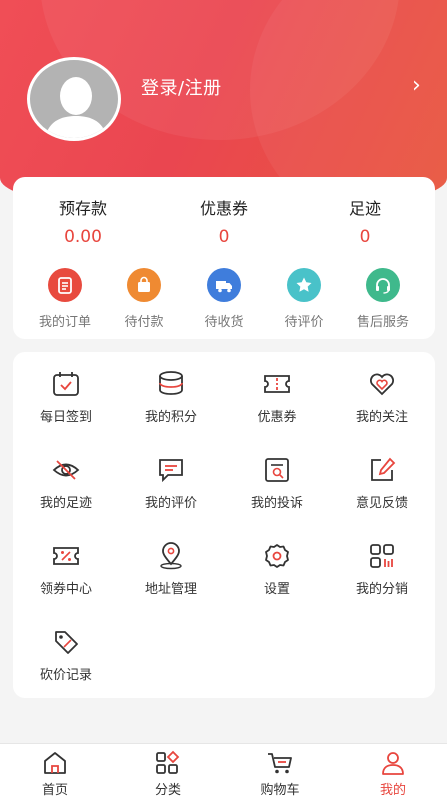 The height and width of the screenshot is (797, 447). I want to click on order-my-orders: 我的订单, so click(65, 299).